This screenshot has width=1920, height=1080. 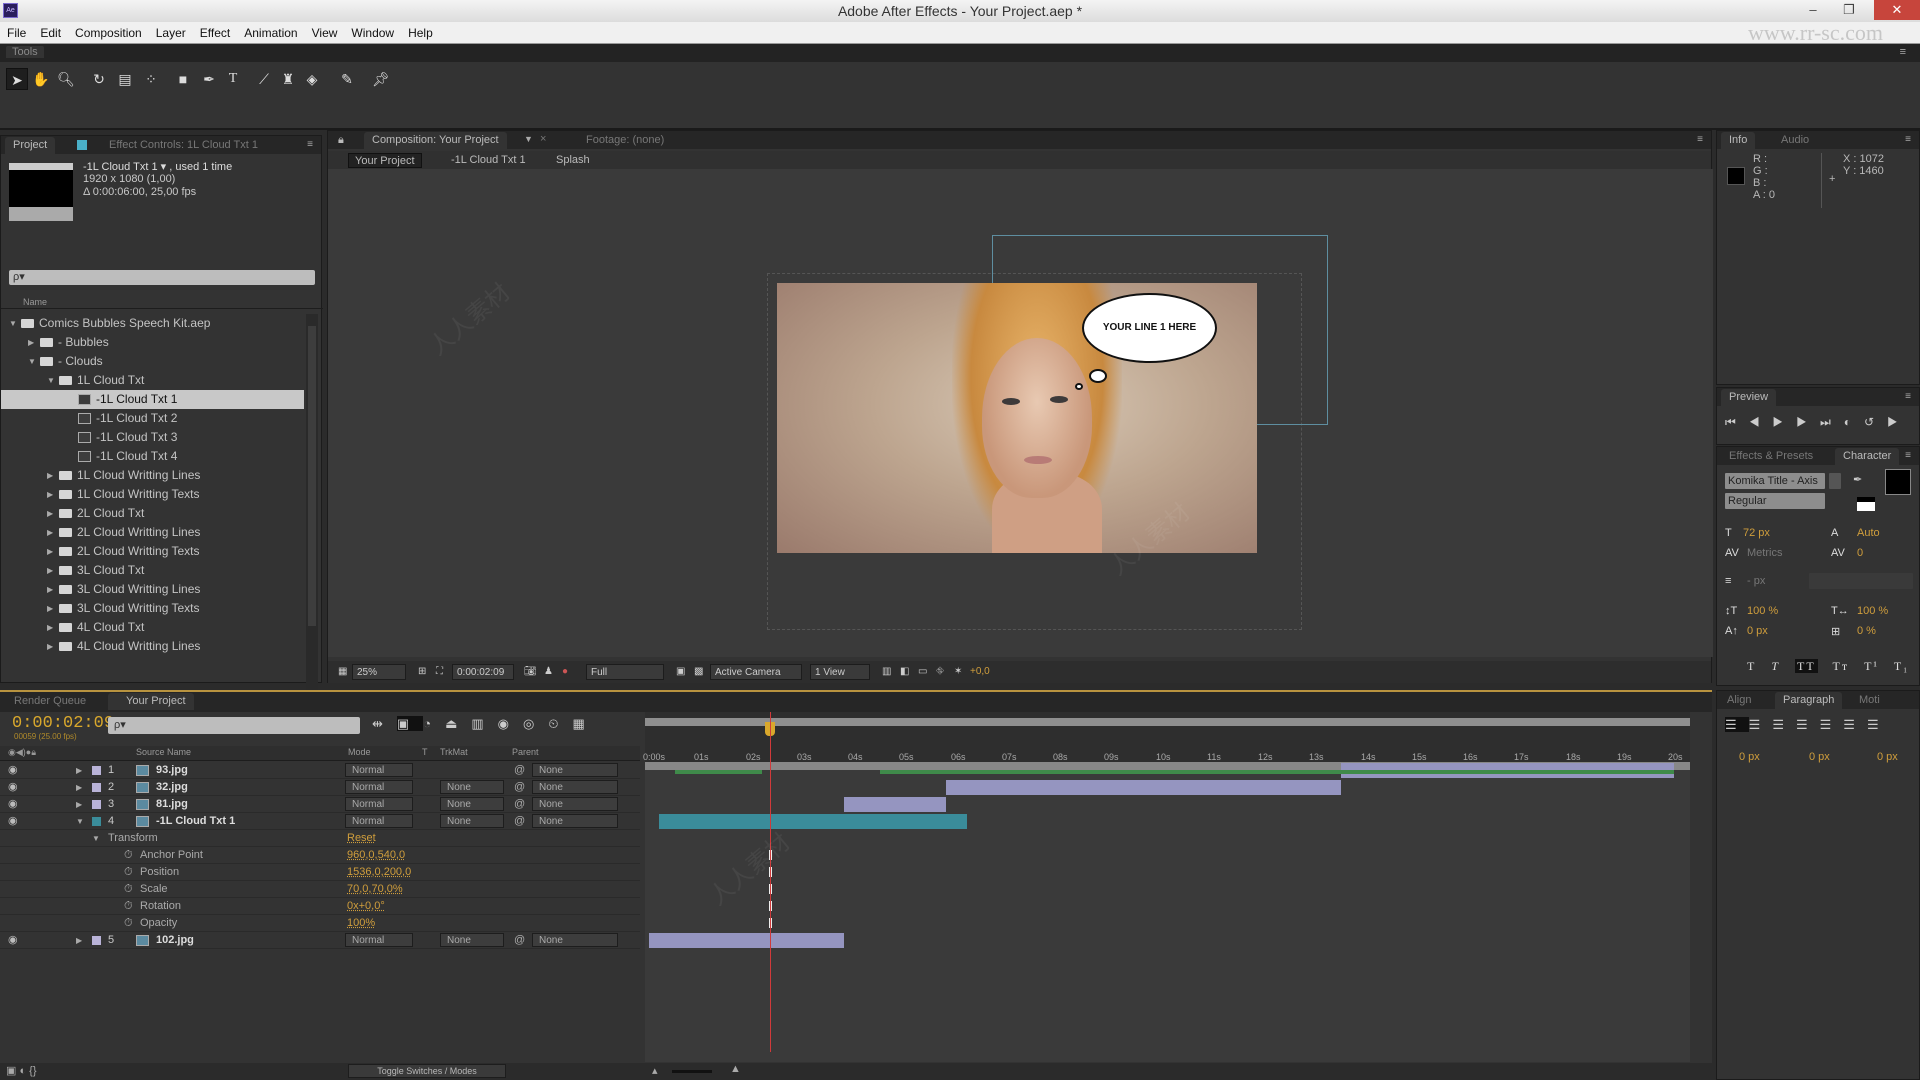 I want to click on tab-character: Character, so click(x=1867, y=456).